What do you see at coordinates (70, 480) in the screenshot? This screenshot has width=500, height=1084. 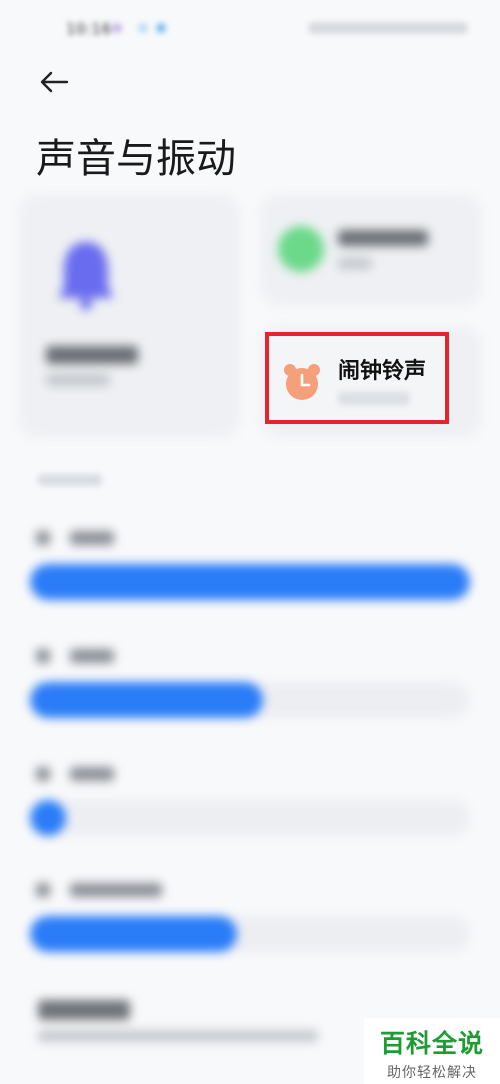 I see `volume-section-label` at bounding box center [70, 480].